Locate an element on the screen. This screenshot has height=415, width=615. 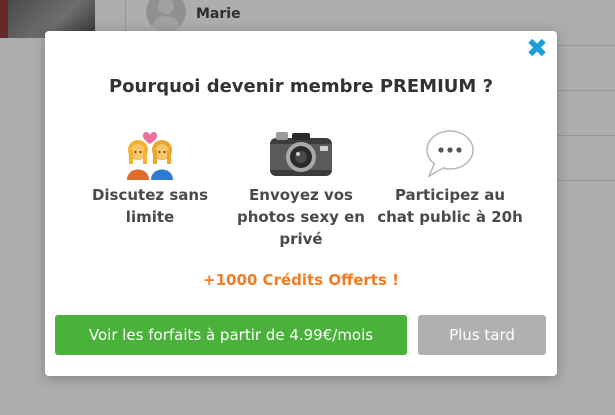
feature-public-chat: Participez au chat public à 20h is located at coordinates (450, 177).